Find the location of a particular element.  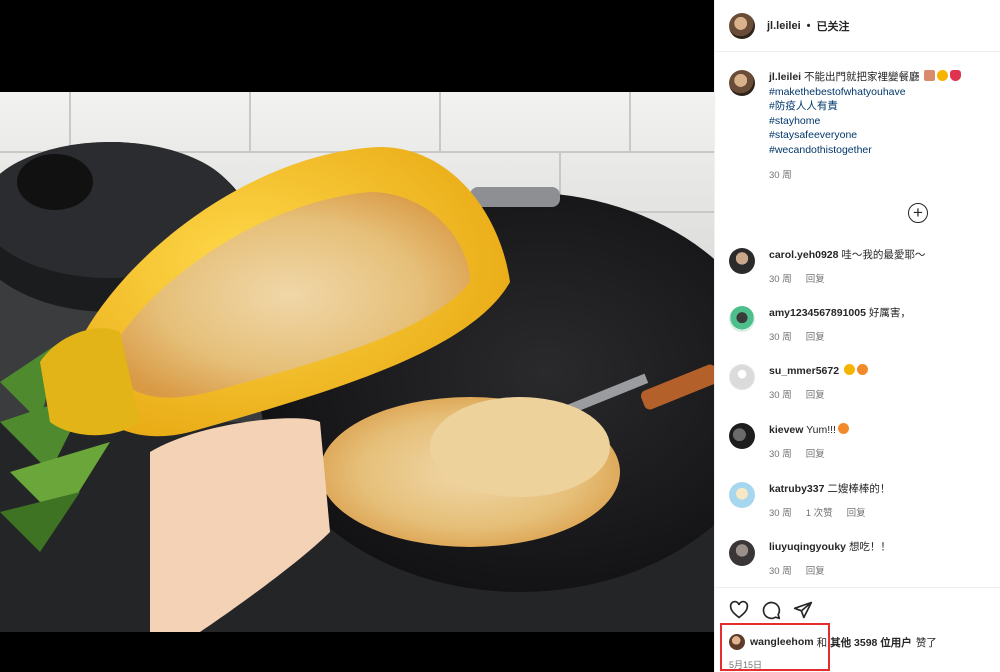

caption-text: 不能出門就把家裡變餐廳 is located at coordinates (862, 77).